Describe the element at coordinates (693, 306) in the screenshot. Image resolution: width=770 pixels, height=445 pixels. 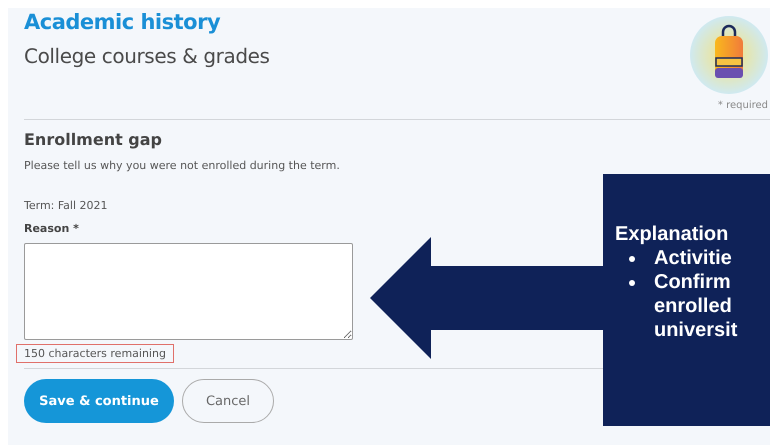
I see `callout-text: enrolled` at that location.